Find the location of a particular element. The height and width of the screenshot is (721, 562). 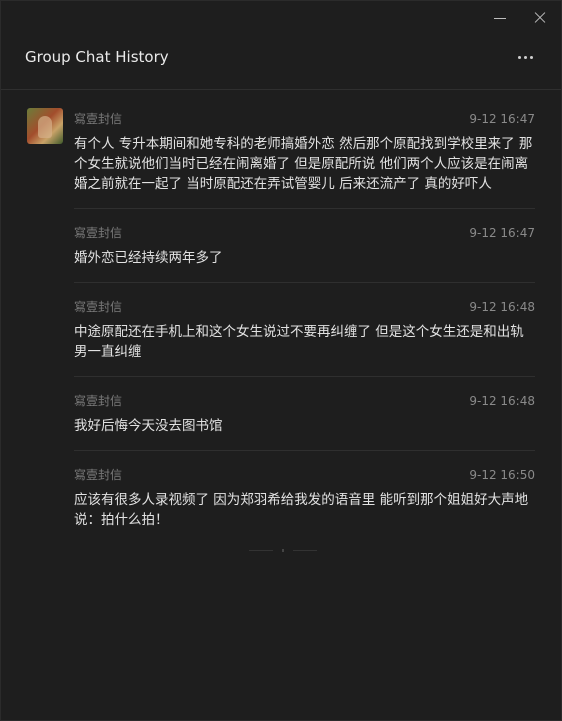

window-controls is located at coordinates (520, 18).